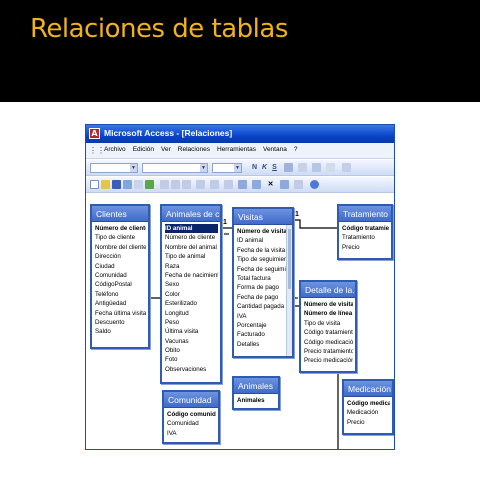 The width and height of the screenshot is (480, 480). Describe the element at coordinates (191, 284) in the screenshot. I see `field-item: Sexo` at that location.